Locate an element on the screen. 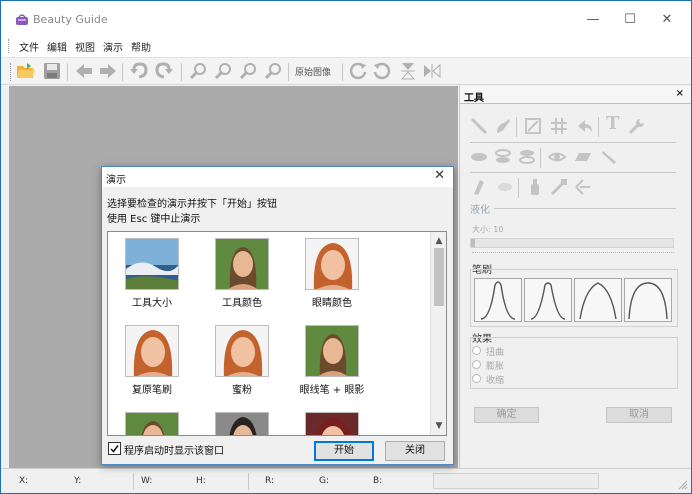  demo-item-powder: 蜜粉 is located at coordinates (242, 365).